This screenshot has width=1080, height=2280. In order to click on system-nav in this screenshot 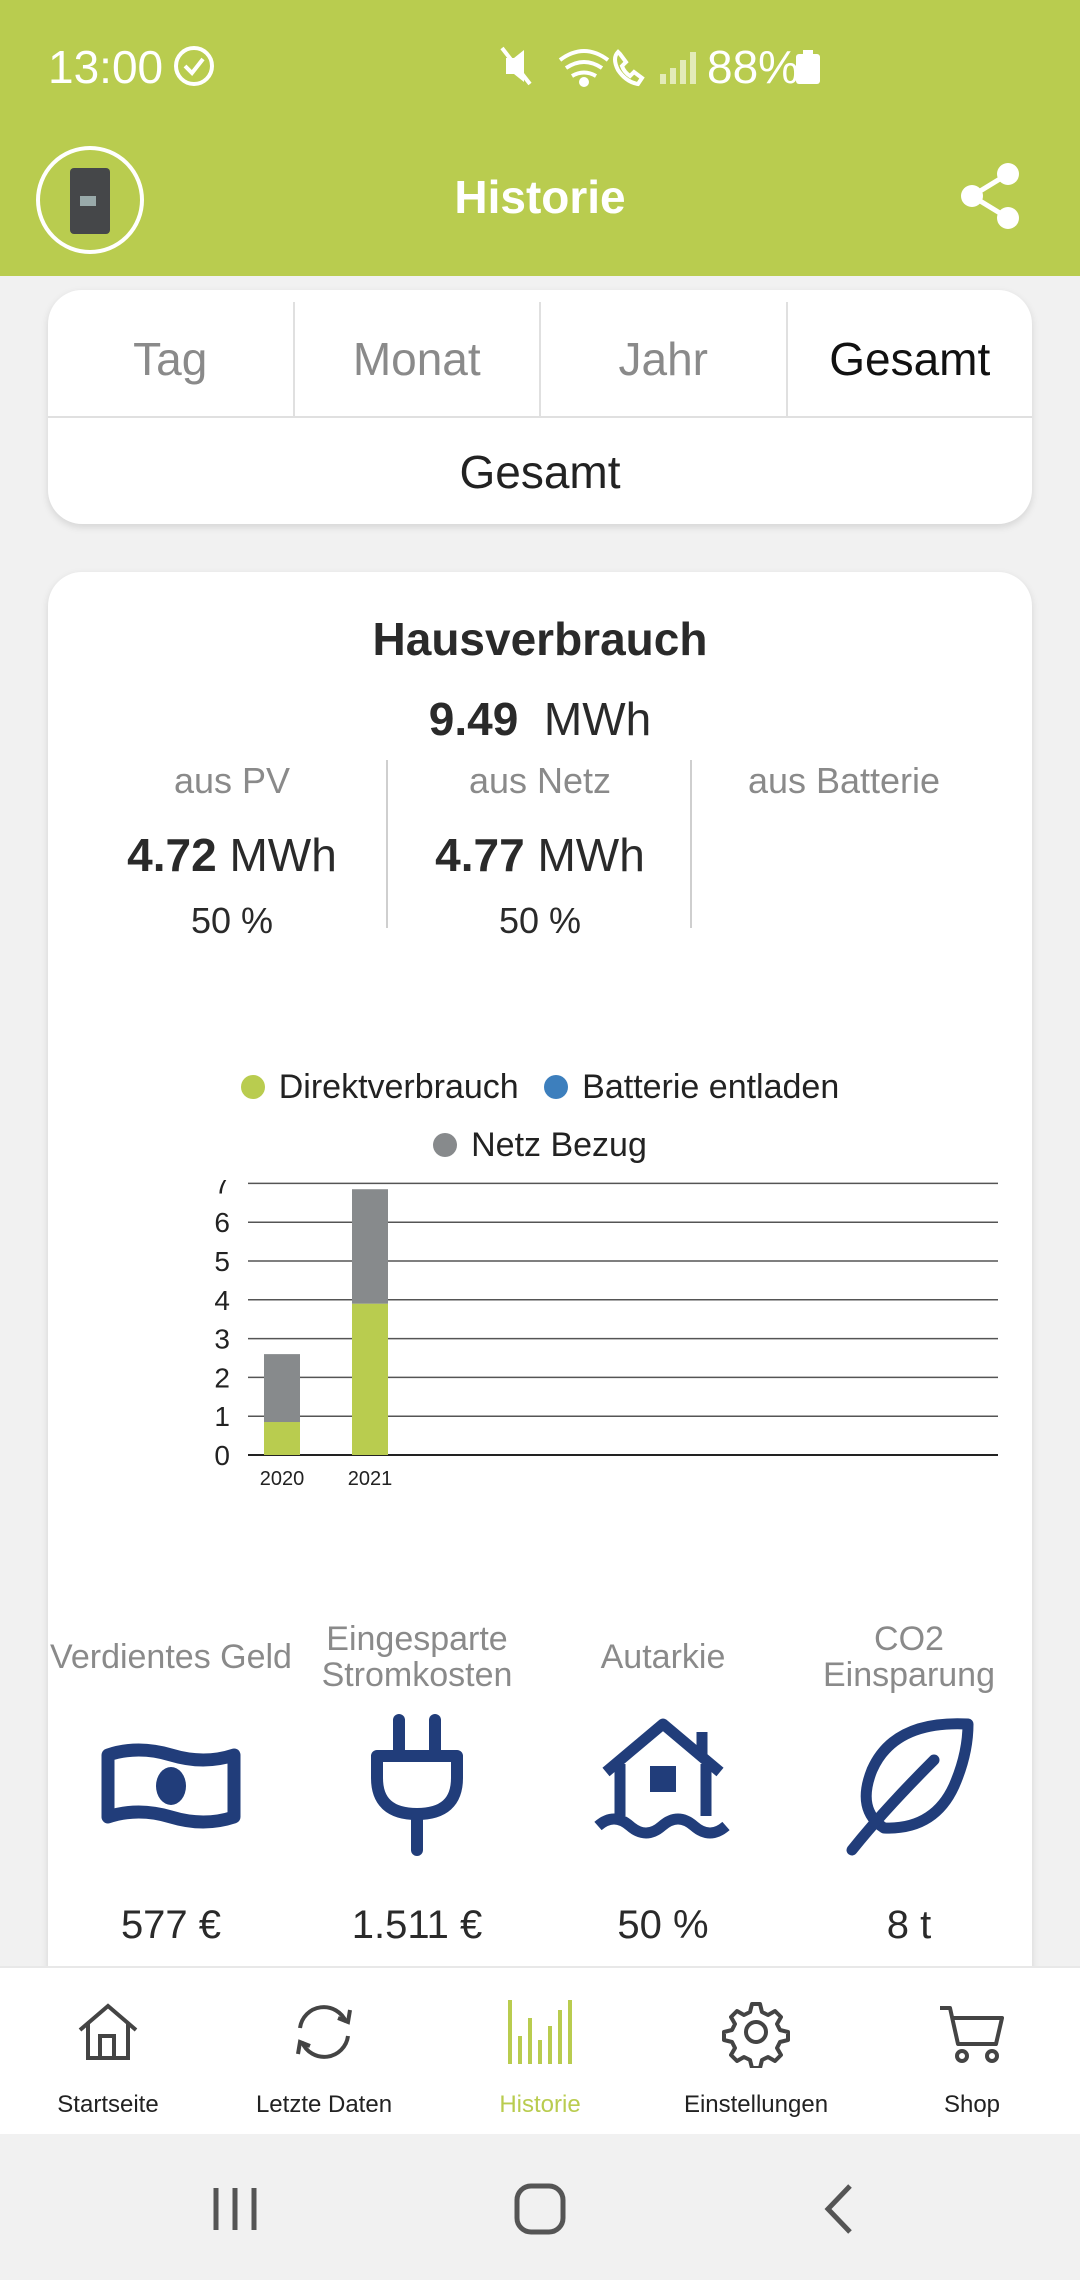, I will do `click(540, 2207)`.